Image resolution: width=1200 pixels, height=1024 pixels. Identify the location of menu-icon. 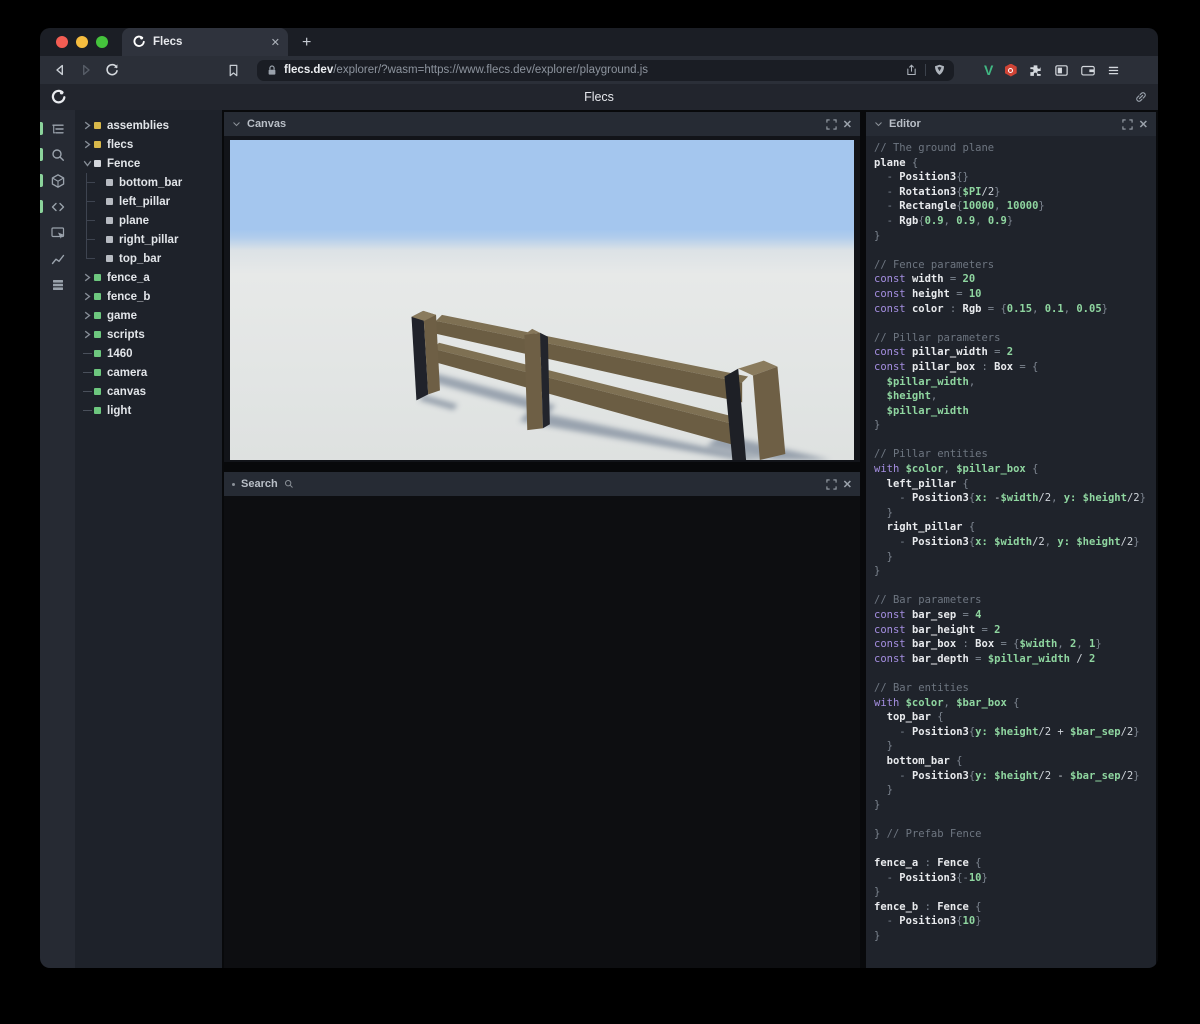
(1113, 70).